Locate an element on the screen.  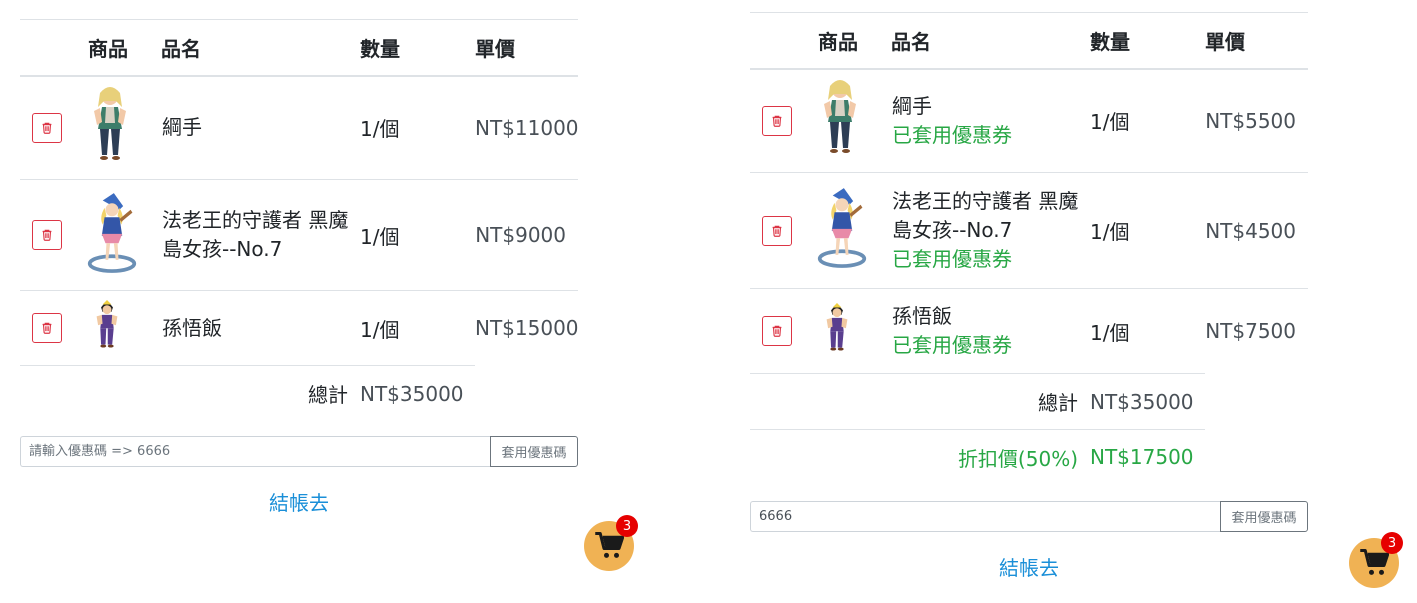
product-price: NT$9000 is located at coordinates (526, 235).